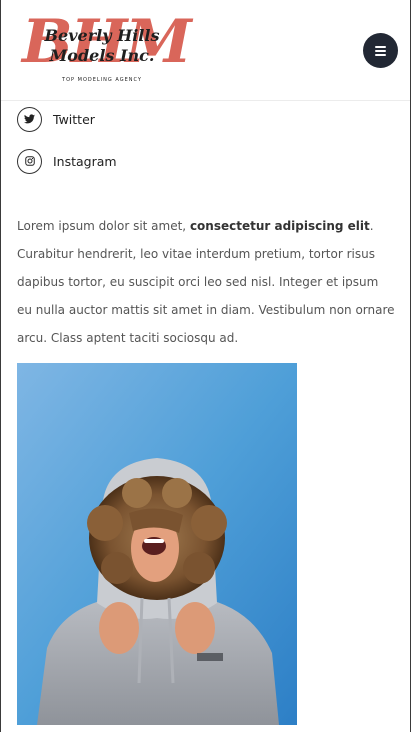  Describe the element at coordinates (102, 35) in the screenshot. I see `logo-line-1: Beverly Hills` at that location.